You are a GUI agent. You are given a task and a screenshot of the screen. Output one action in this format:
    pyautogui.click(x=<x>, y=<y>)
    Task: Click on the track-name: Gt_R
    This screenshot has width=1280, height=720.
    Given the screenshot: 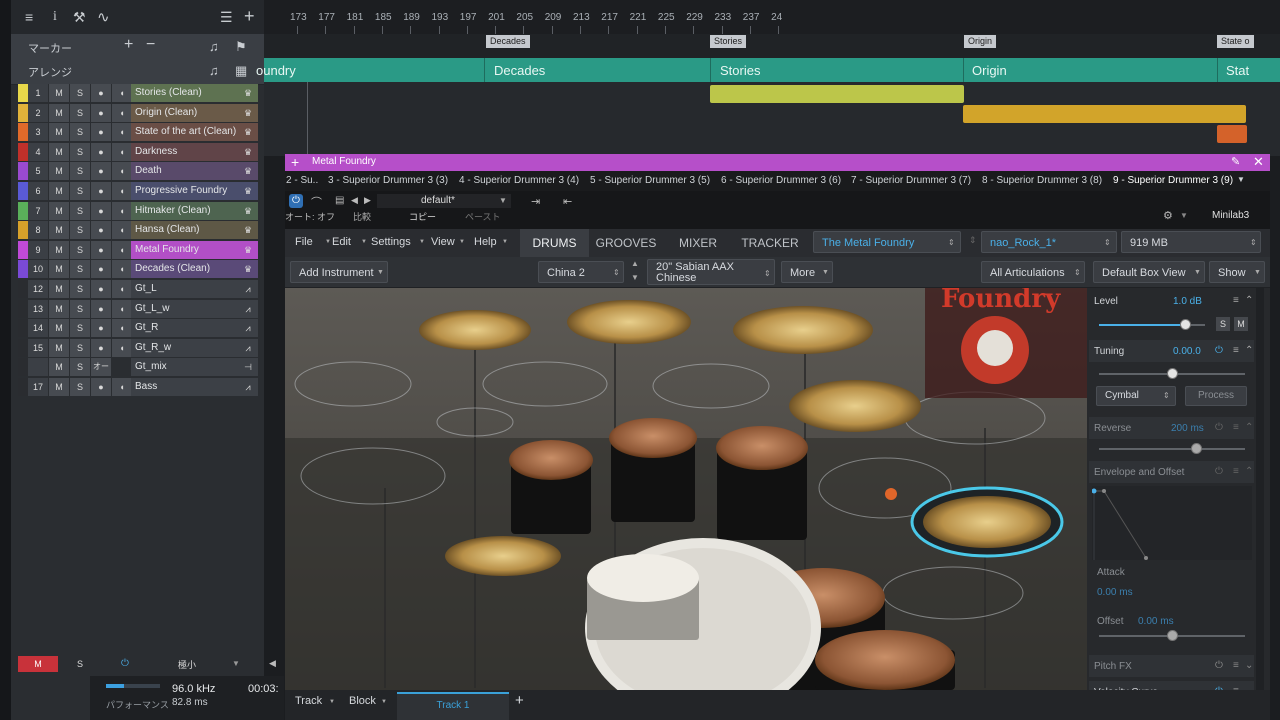 What is the action you would take?
    pyautogui.click(x=186, y=328)
    